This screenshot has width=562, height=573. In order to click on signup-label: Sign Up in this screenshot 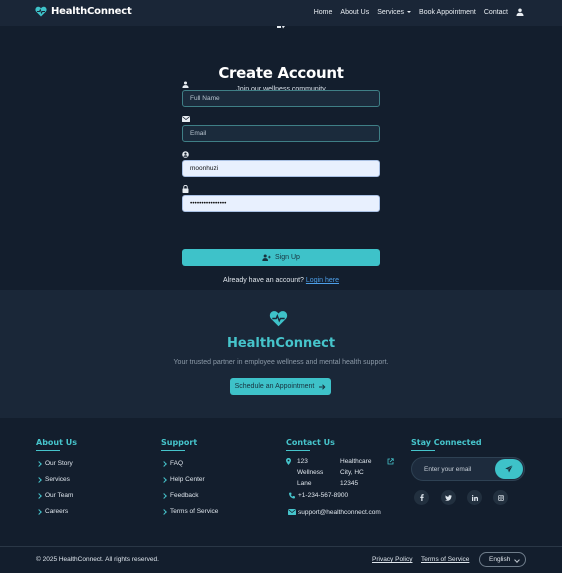, I will do `click(287, 257)`.